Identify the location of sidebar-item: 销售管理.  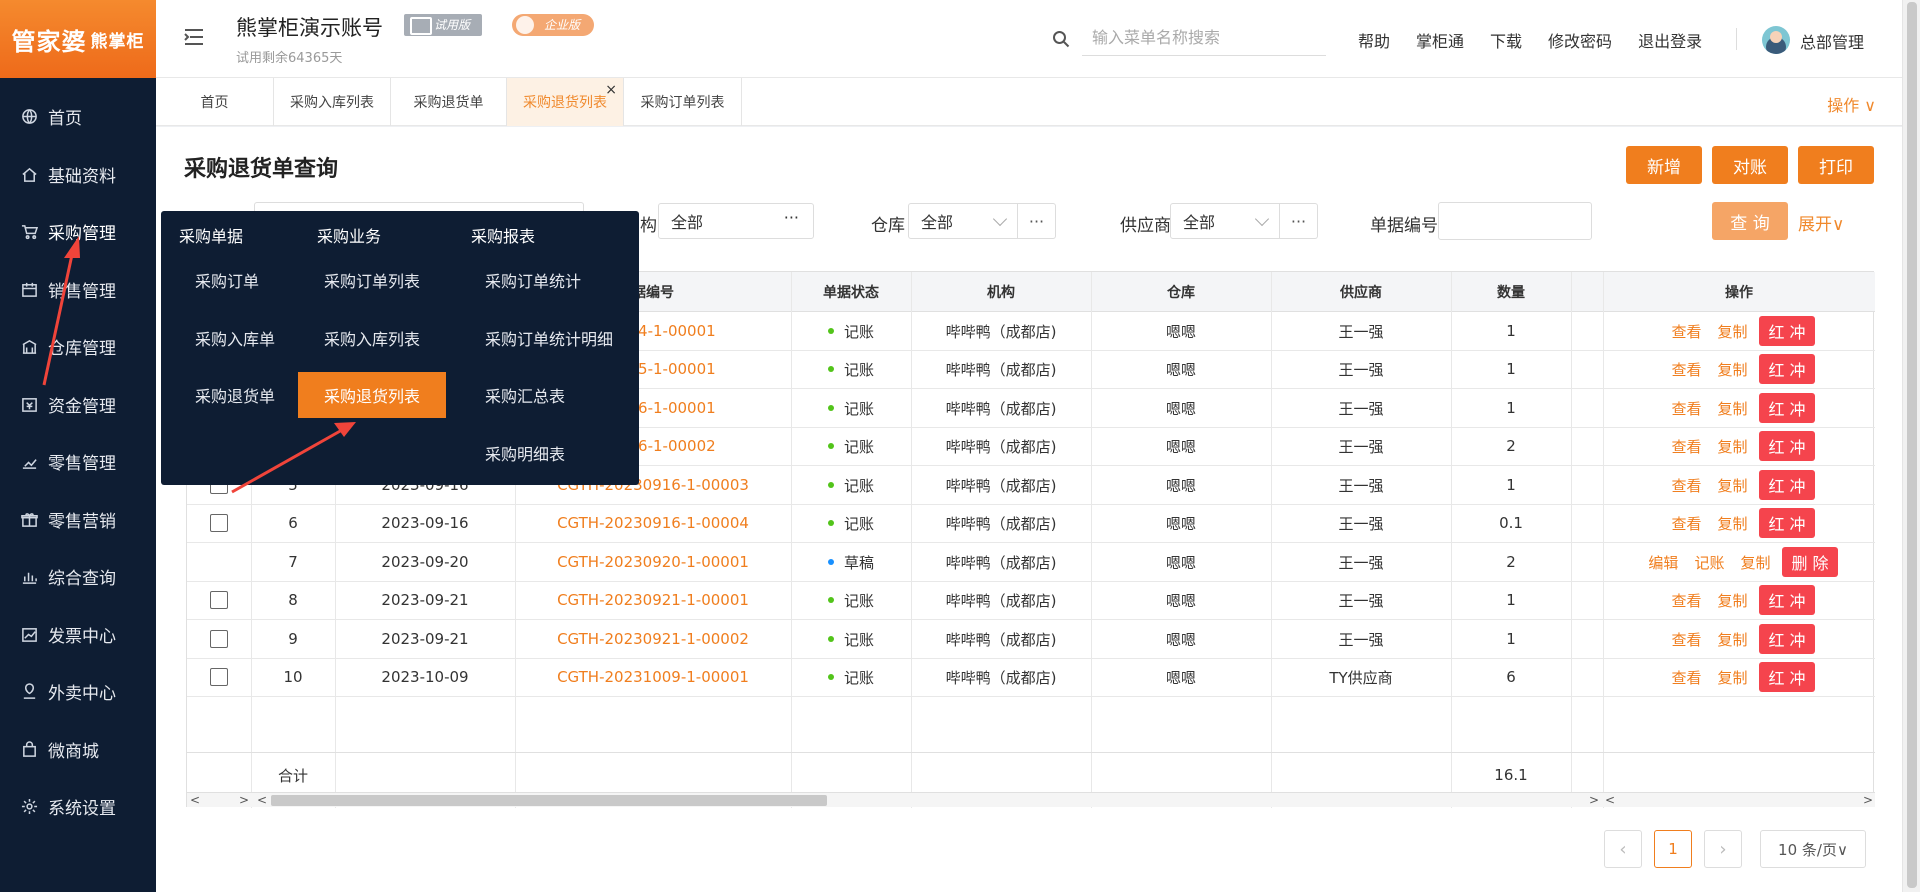
(78, 290).